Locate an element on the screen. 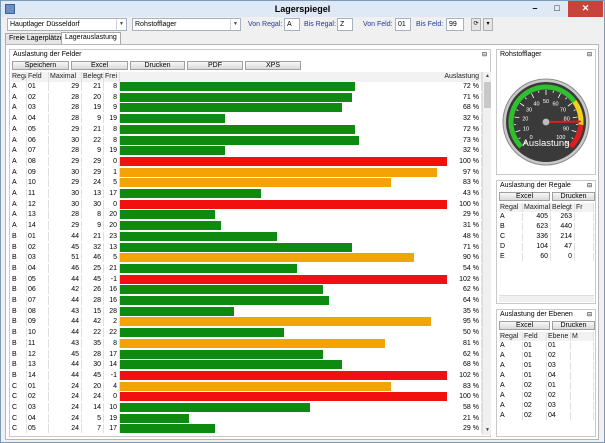 The image size is (605, 443). excel-button: Excel is located at coordinates (99, 65).